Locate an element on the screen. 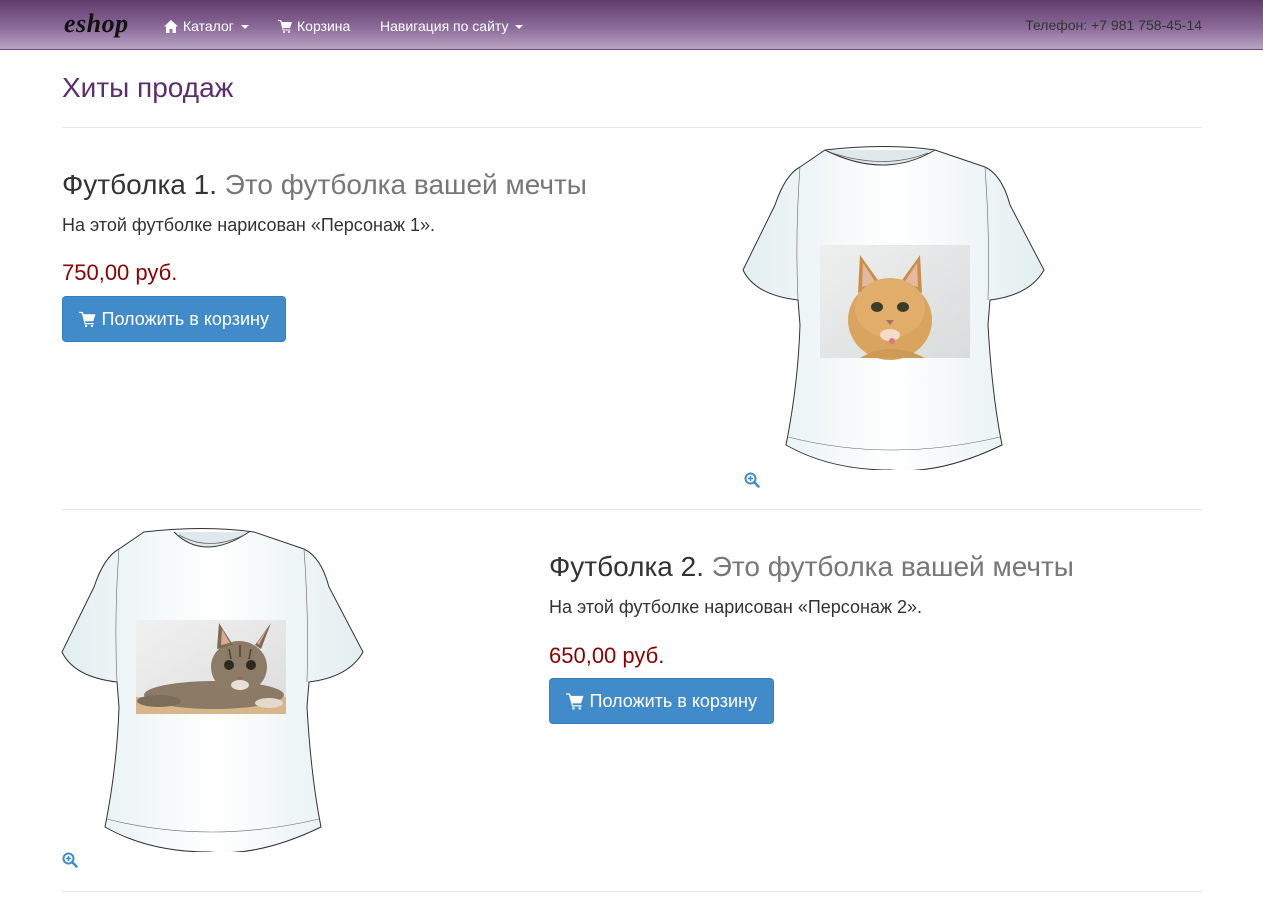 Image resolution: width=1263 pixels, height=913 pixels. product-title: Футболка 1. Это футболка вашей мечты is located at coordinates (324, 185).